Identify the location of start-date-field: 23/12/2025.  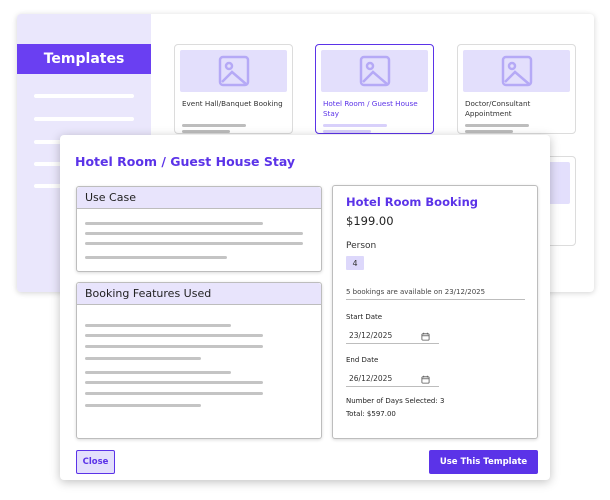
(392, 336).